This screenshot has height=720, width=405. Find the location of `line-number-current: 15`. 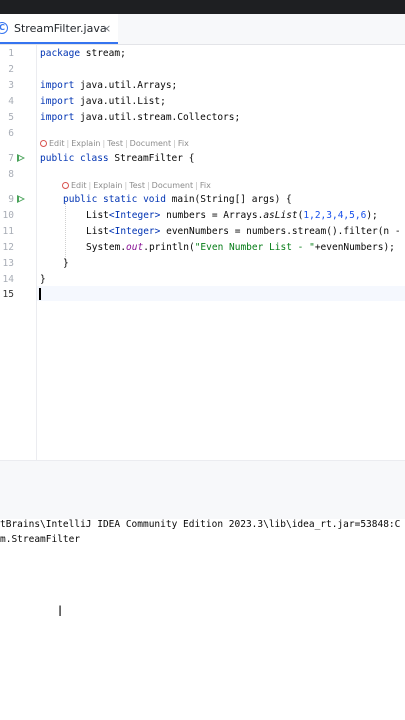

line-number-current: 15 is located at coordinates (8, 294).